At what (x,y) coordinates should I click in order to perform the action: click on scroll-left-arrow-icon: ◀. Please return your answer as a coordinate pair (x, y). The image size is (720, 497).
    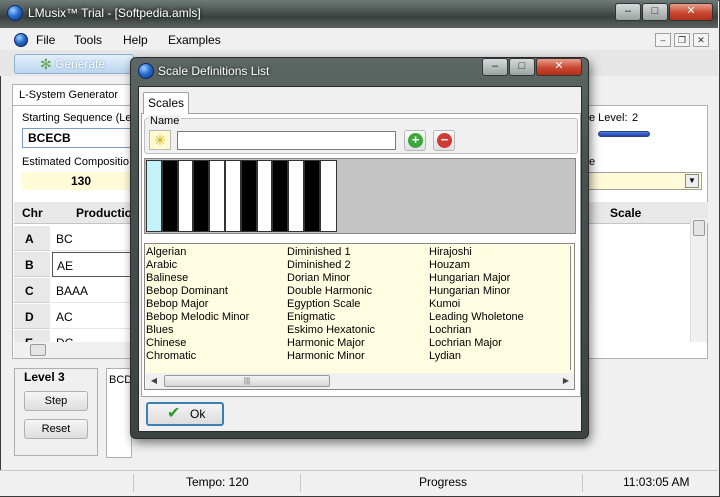
    Looking at the image, I should click on (154, 381).